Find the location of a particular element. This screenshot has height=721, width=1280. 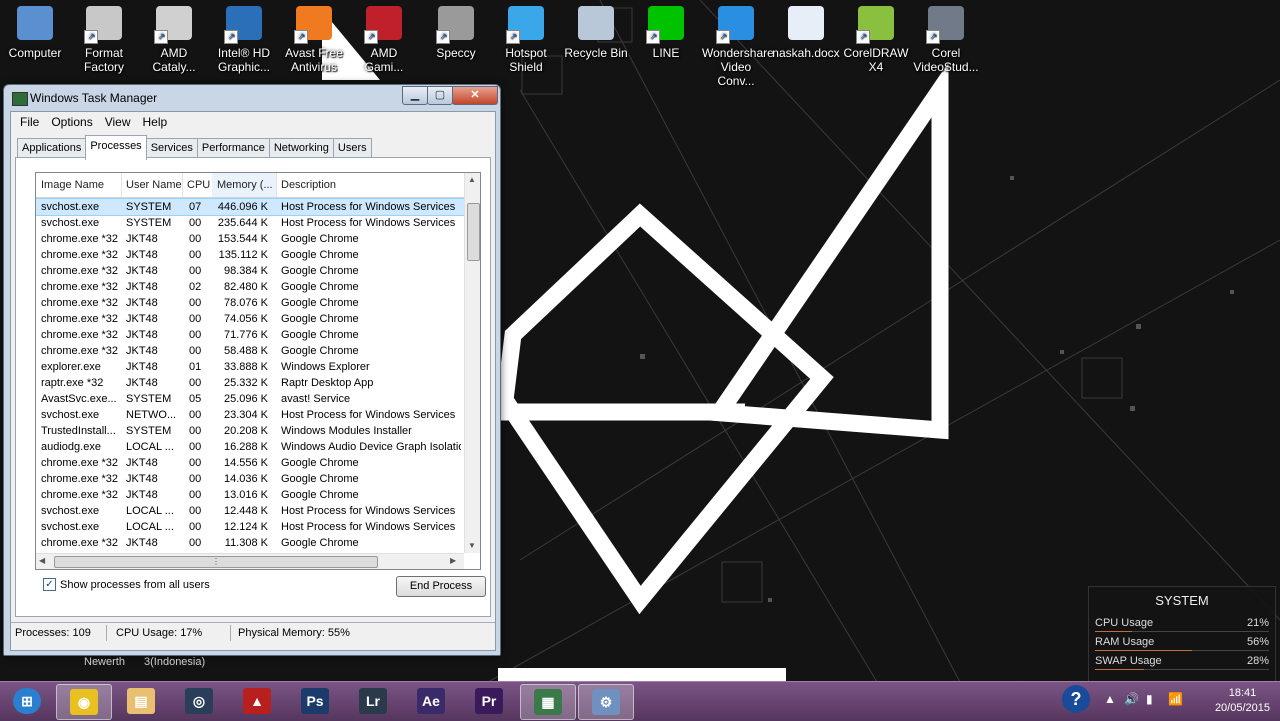

tab-performance: Performance is located at coordinates (233, 148).